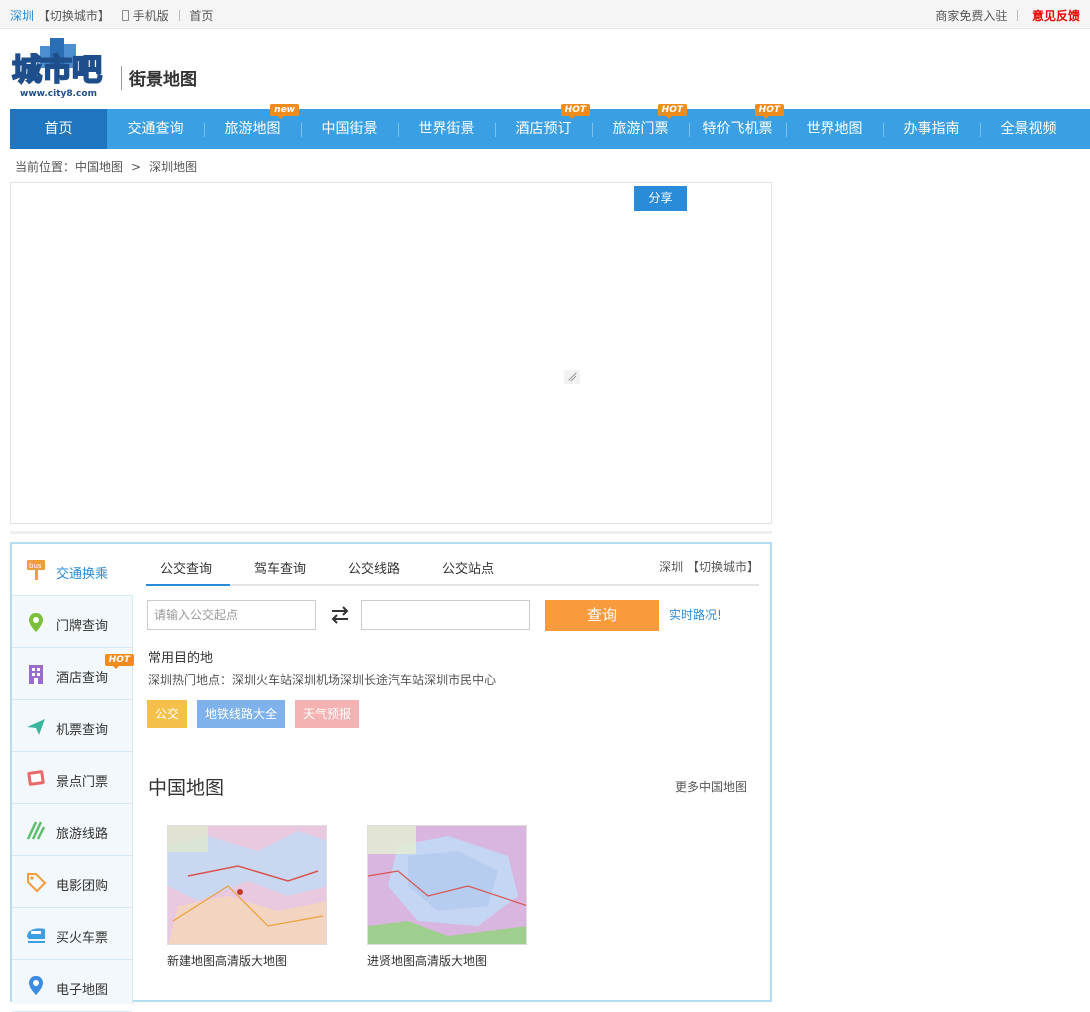 Image resolution: width=1090 pixels, height=1012 pixels. I want to click on active-tab-indicator, so click(188, 585).